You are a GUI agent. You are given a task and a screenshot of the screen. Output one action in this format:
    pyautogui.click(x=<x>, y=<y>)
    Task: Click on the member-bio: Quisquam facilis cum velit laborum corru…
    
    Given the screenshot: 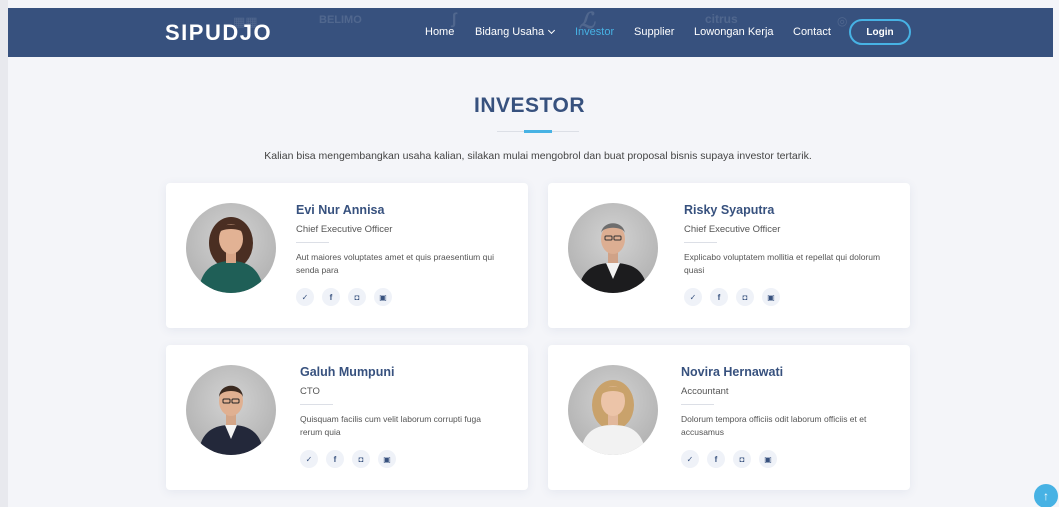 What is the action you would take?
    pyautogui.click(x=390, y=425)
    